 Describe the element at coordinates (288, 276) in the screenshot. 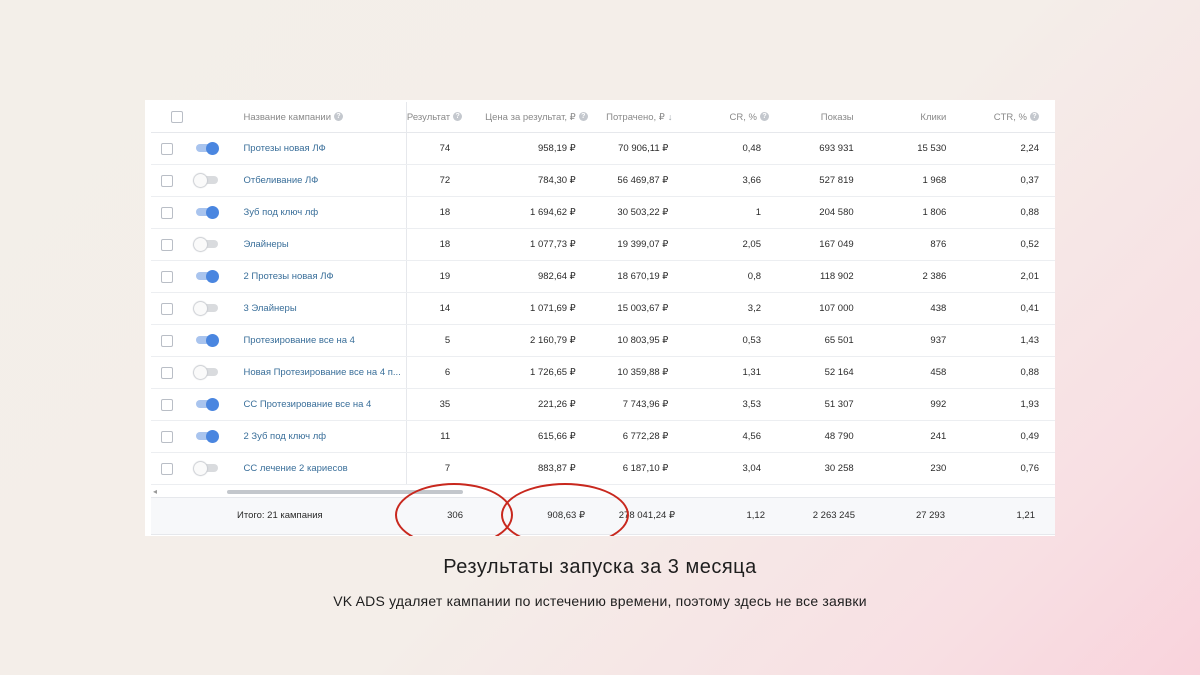

I see `campaign-name-link: 2 Протезы новая ЛФ` at that location.